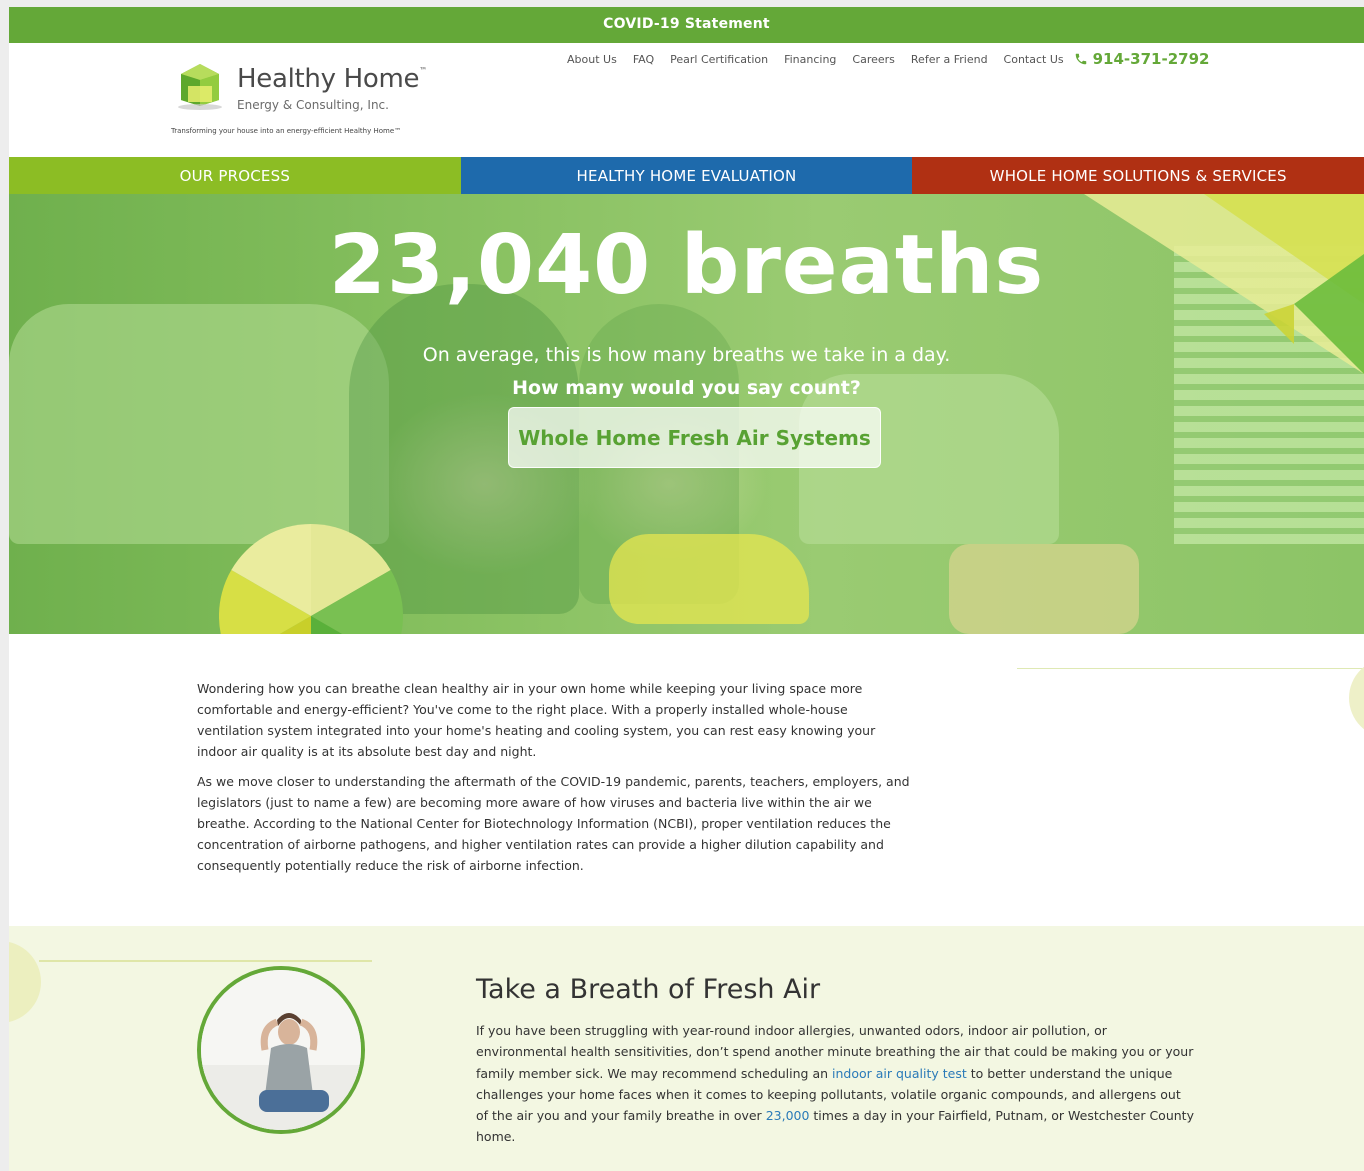  I want to click on nav-refer-a-friend: Refer a Friend, so click(949, 59).